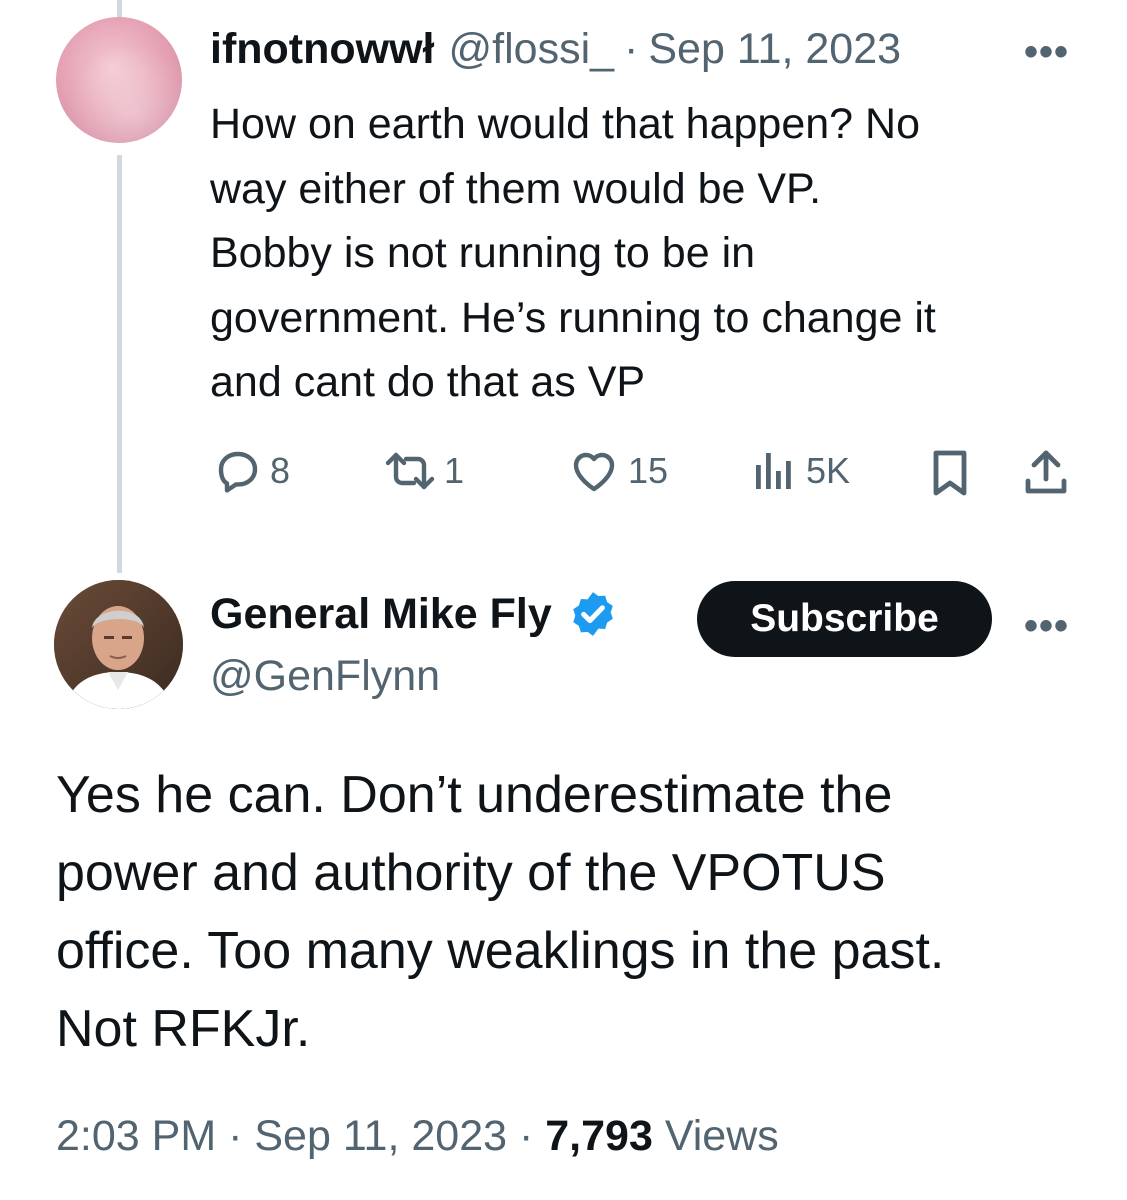 The image size is (1127, 1200). Describe the element at coordinates (280, 470) in the screenshot. I see `reply-count: 8` at that location.